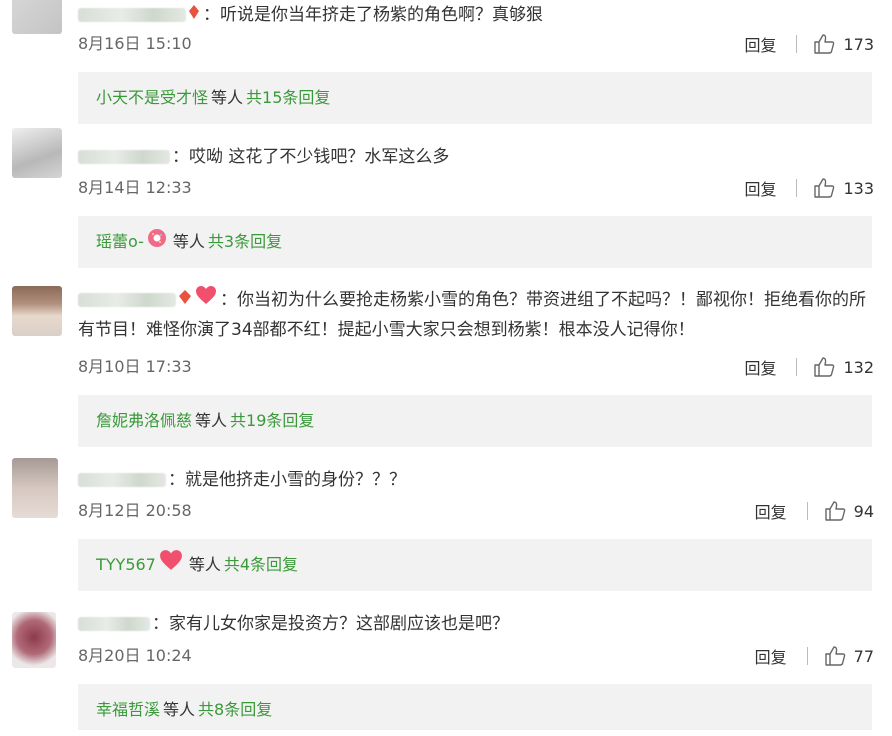  Describe the element at coordinates (863, 656) in the screenshot. I see `like-count: 77` at that location.